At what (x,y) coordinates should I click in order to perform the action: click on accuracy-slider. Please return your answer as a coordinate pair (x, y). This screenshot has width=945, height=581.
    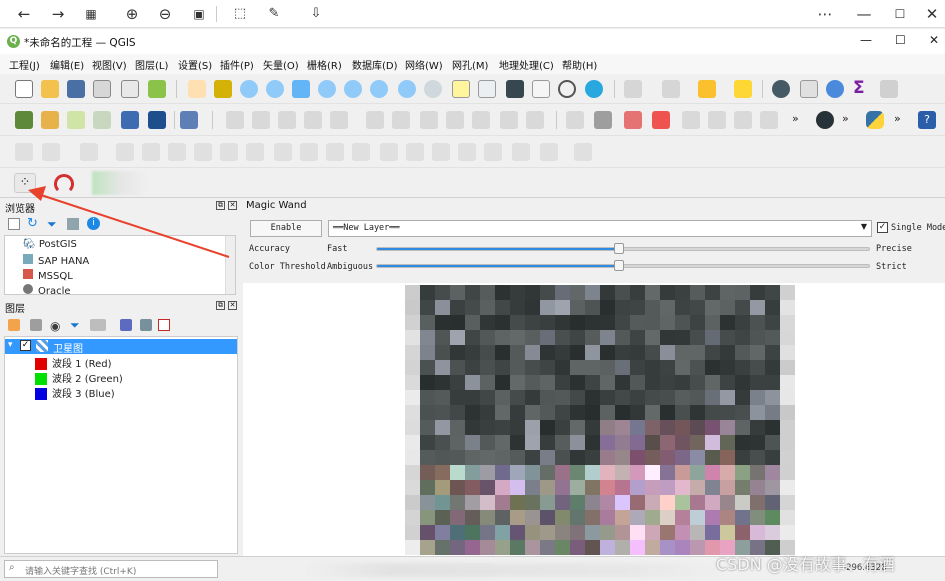
    Looking at the image, I should click on (623, 248).